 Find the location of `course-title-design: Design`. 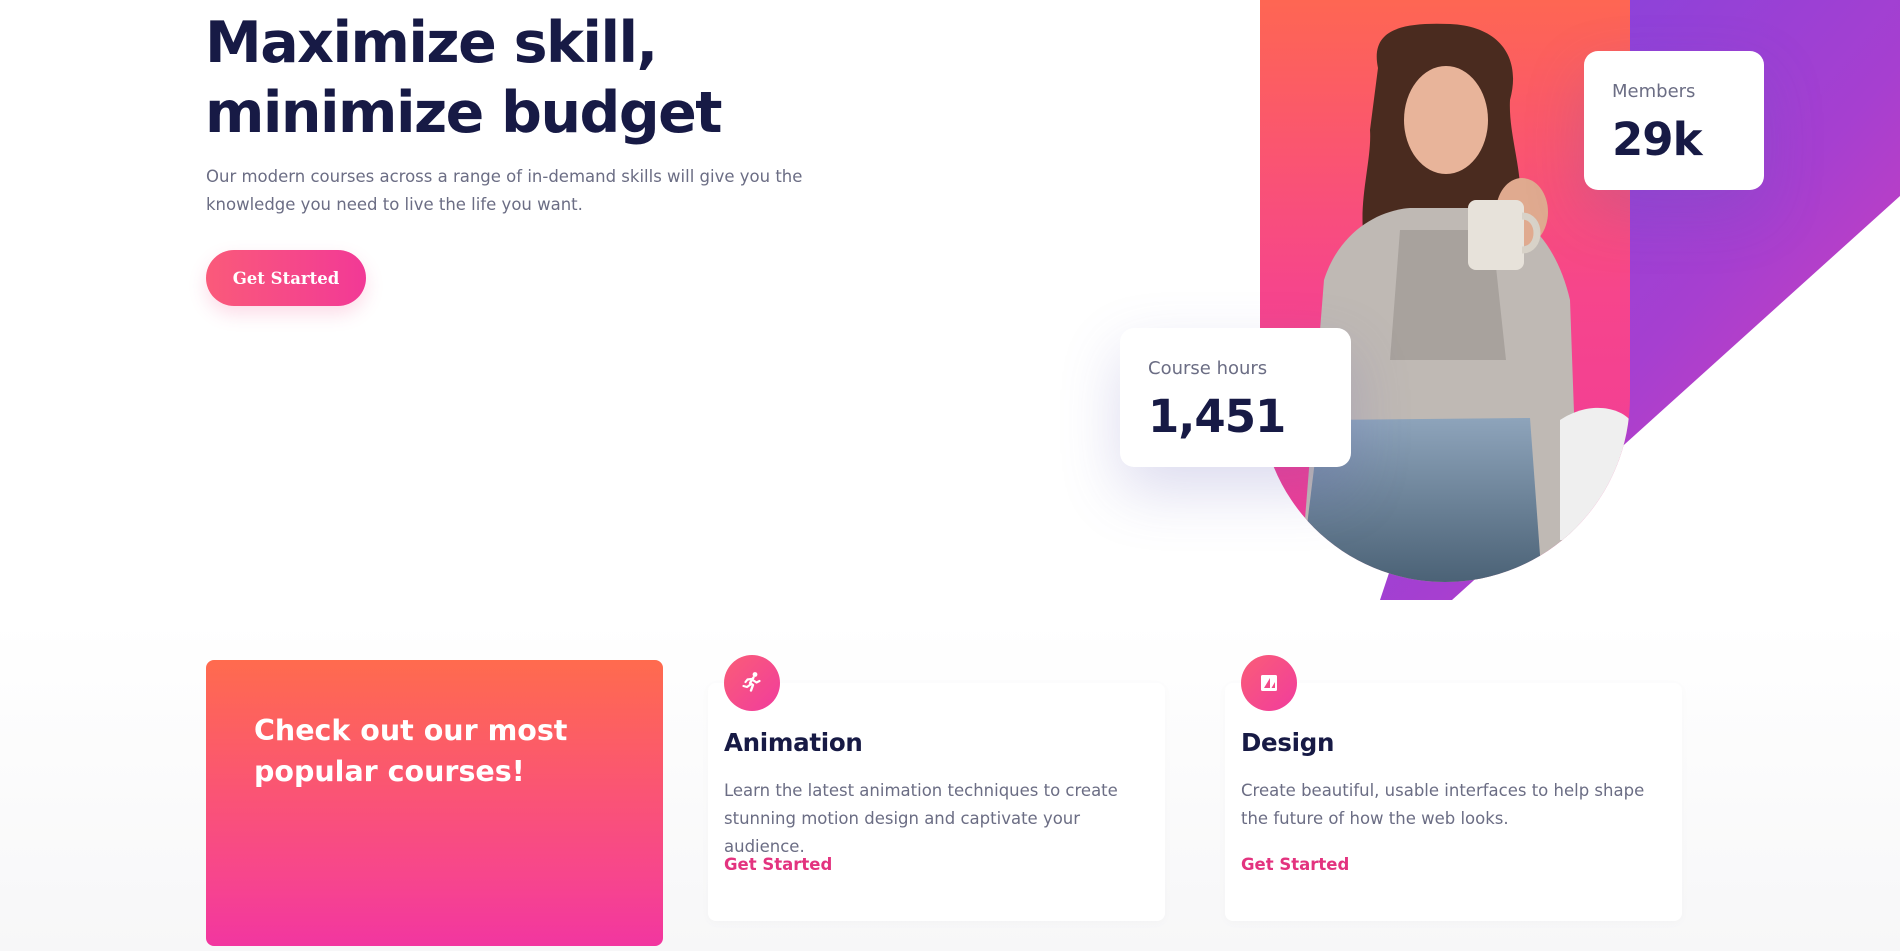

course-title-design: Design is located at coordinates (1288, 742).